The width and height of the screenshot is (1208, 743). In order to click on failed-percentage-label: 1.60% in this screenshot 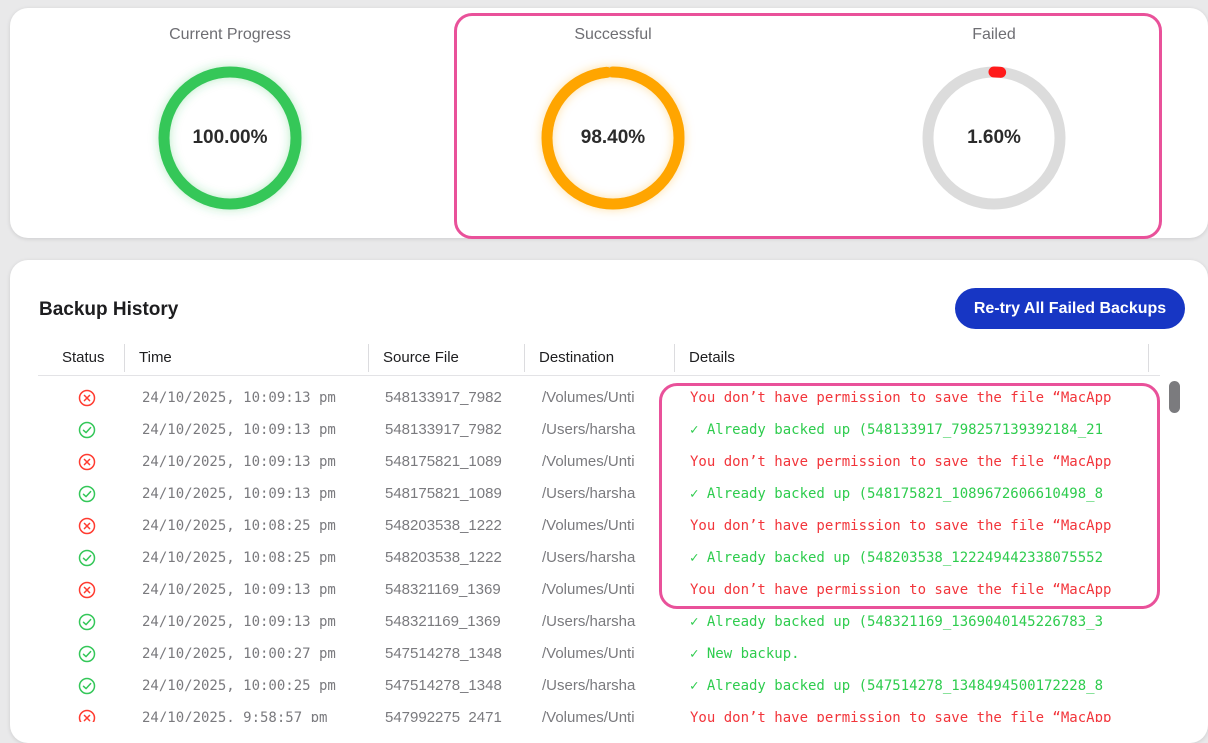, I will do `click(994, 137)`.